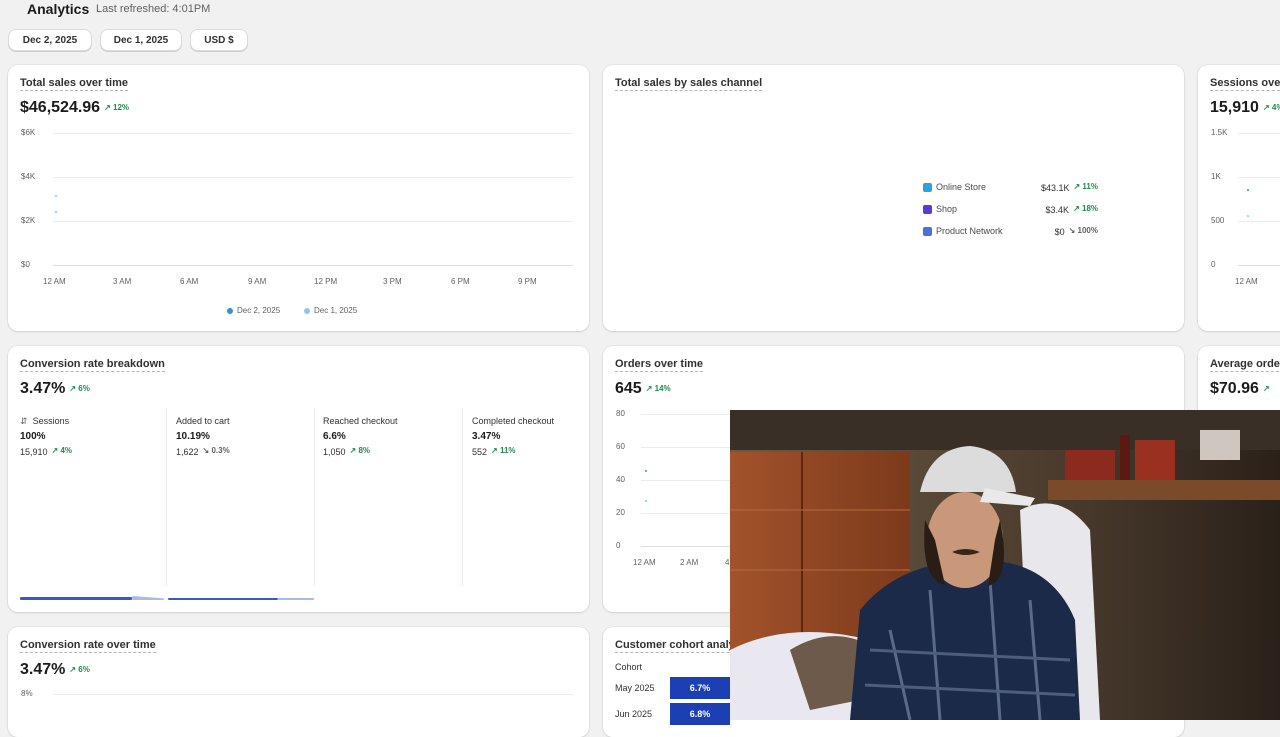  What do you see at coordinates (727, 562) in the screenshot?
I see `x-tick-label: 4` at bounding box center [727, 562].